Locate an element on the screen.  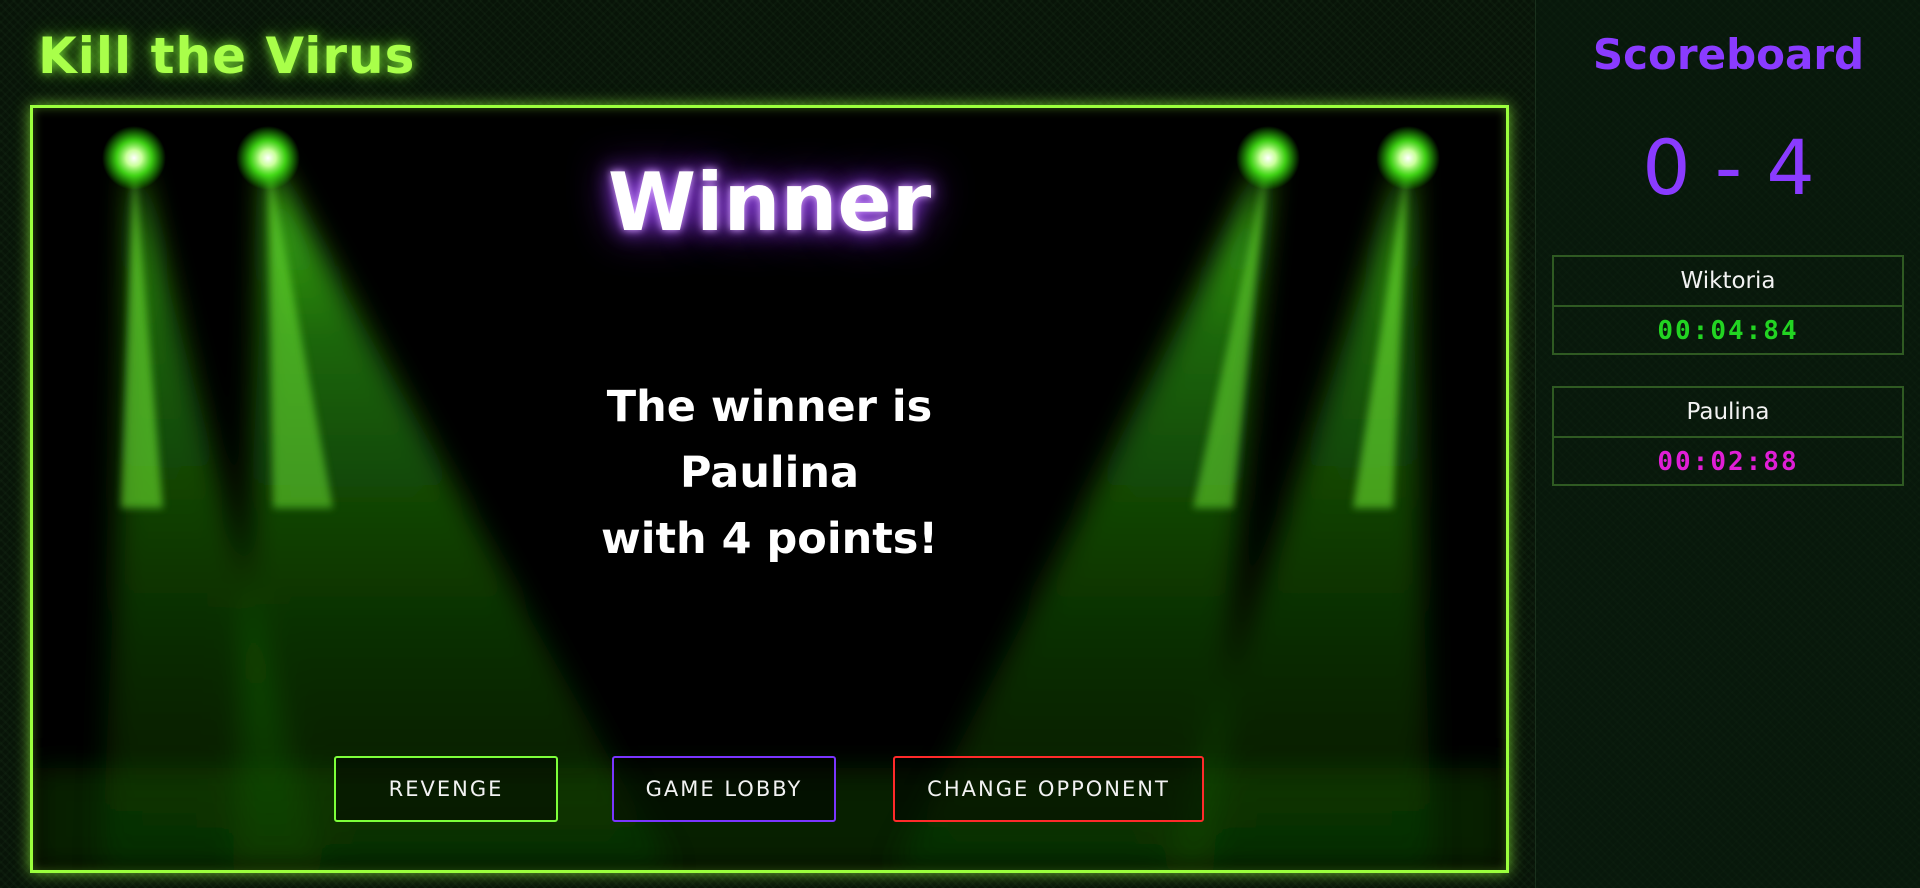
player-name: Wiktoria is located at coordinates (1728, 282).